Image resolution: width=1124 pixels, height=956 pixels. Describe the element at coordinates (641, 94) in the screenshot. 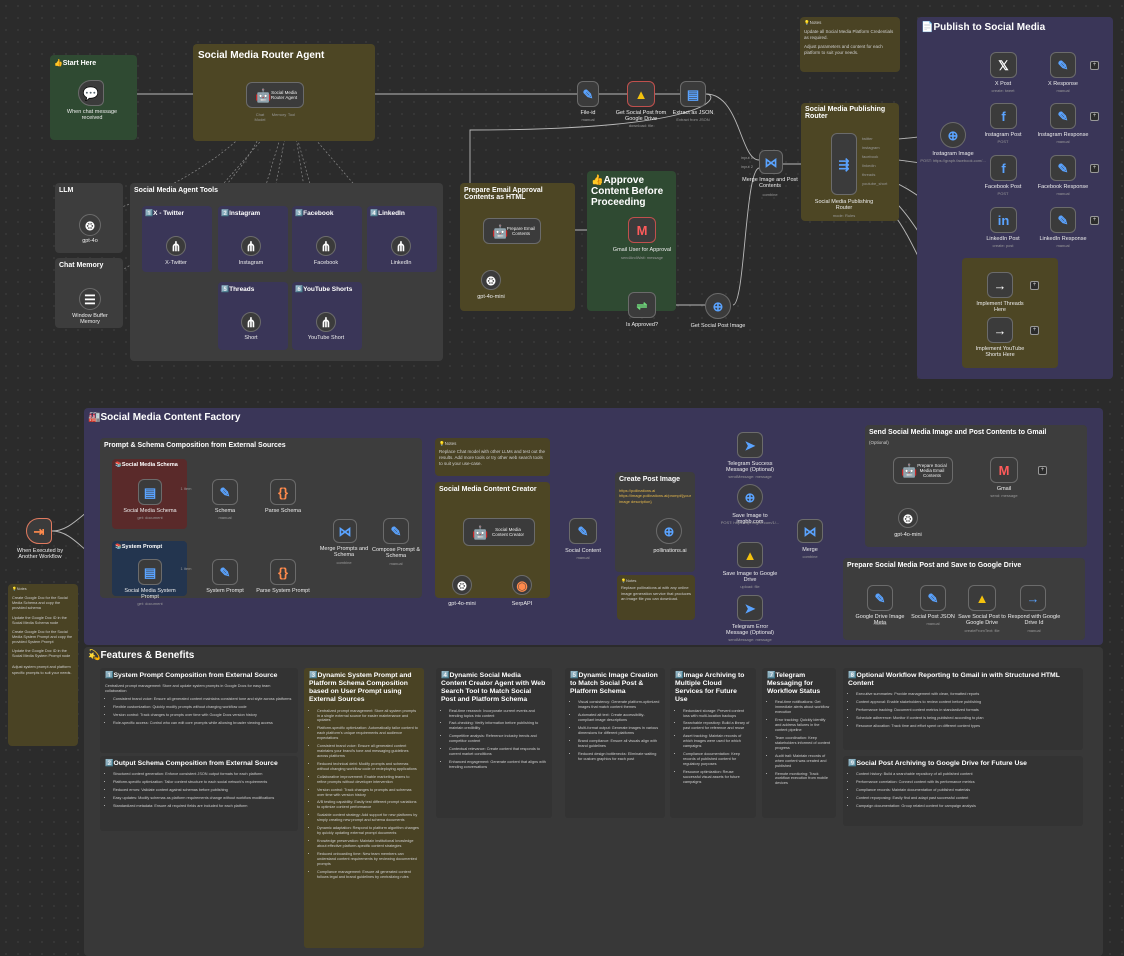

I see `gdrive-get-node: ▲` at that location.